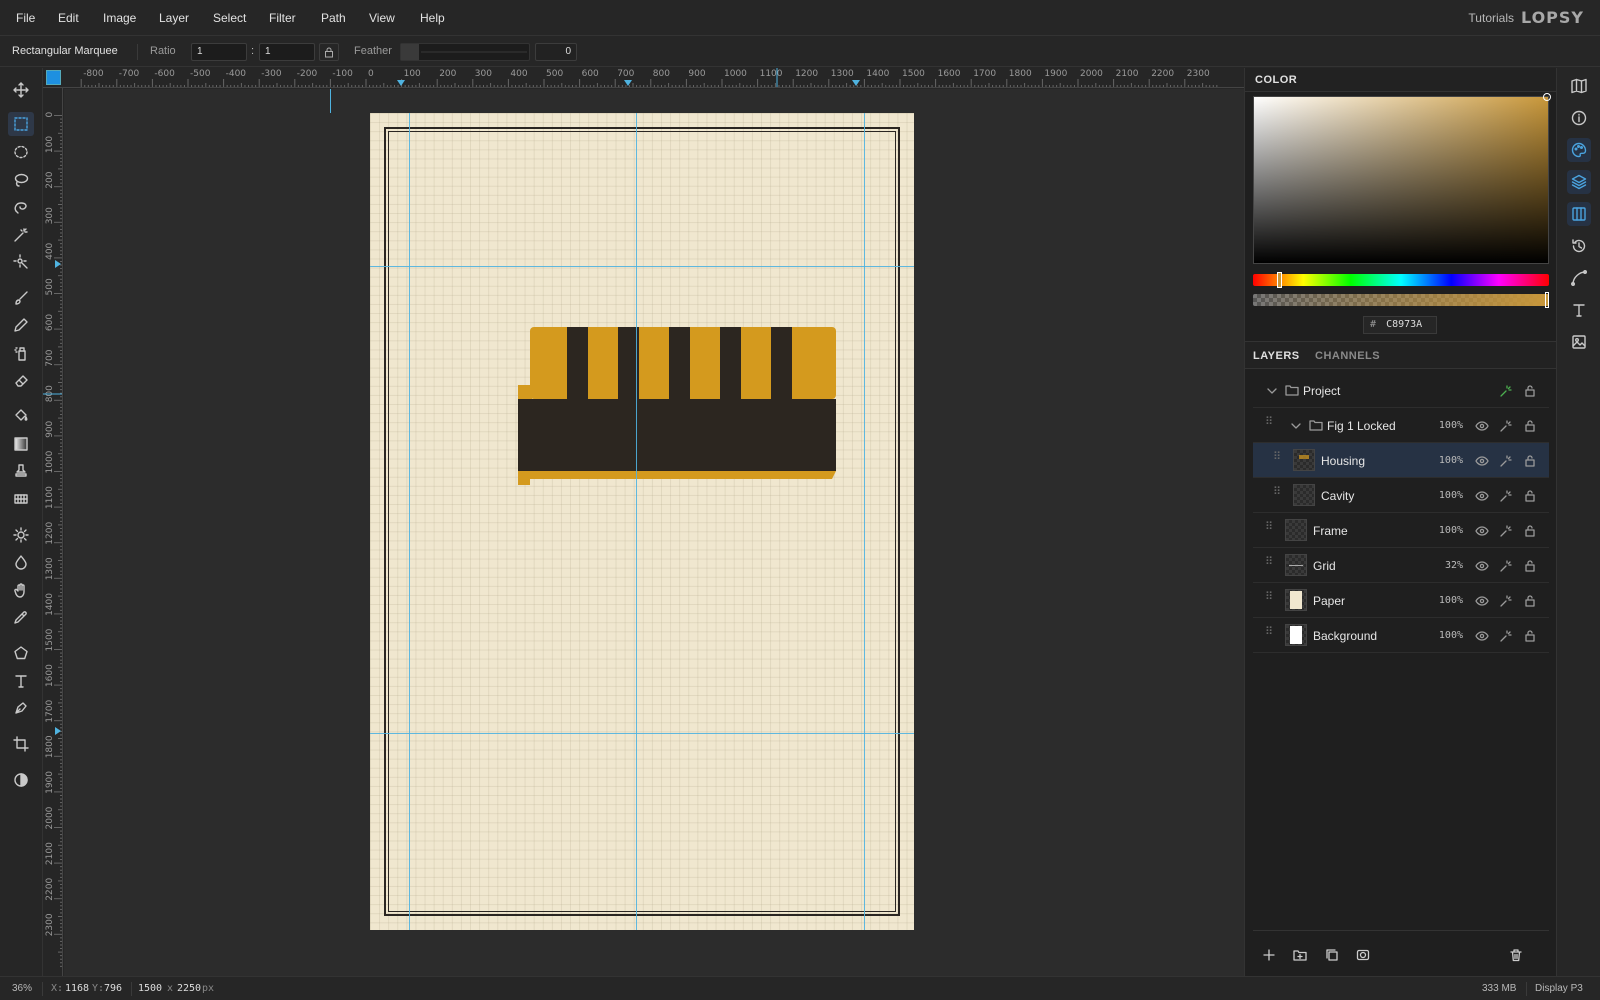 Image resolution: width=1600 pixels, height=1000 pixels. Describe the element at coordinates (1401, 460) in the screenshot. I see `layer-row-housing: ⠿ Housing 100%` at that location.